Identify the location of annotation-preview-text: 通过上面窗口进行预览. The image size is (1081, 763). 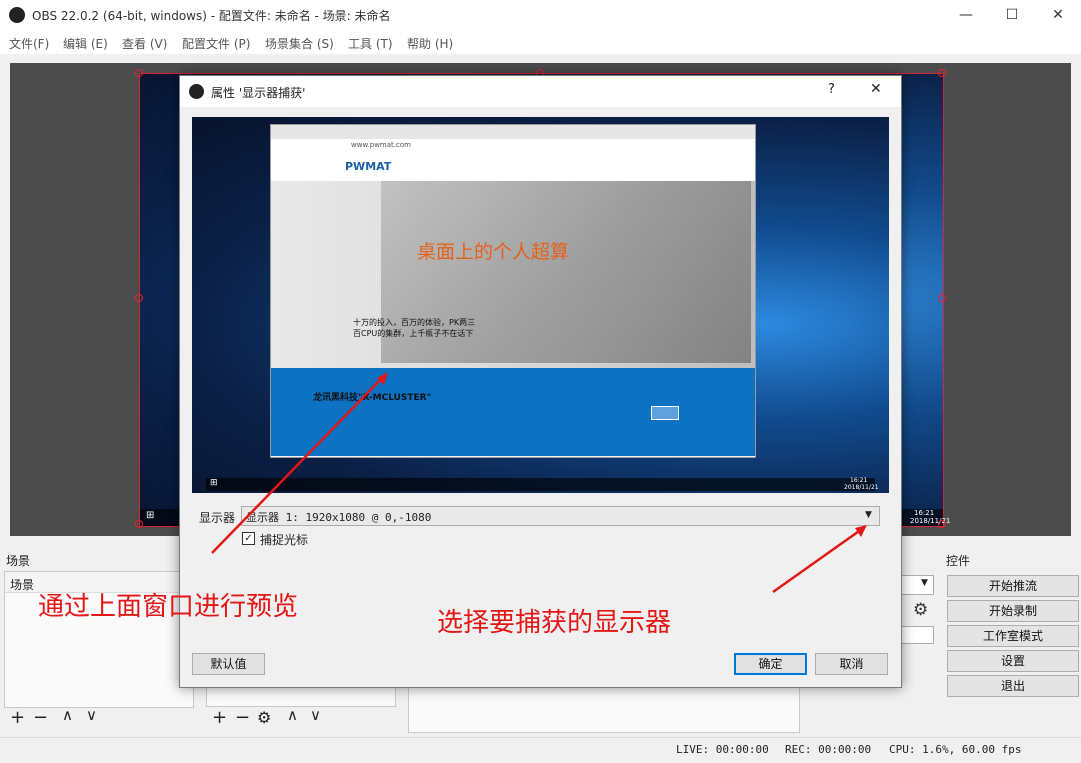
(168, 607).